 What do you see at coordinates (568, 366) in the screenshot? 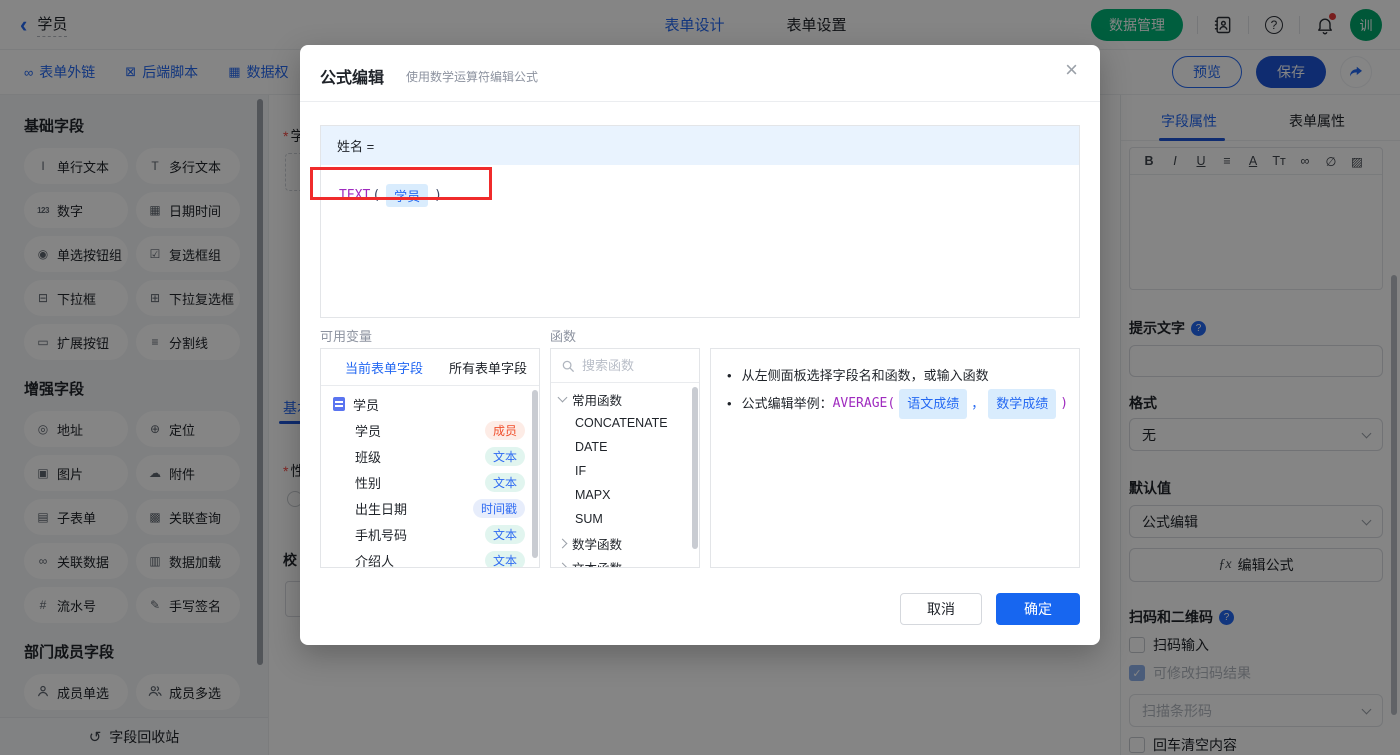
I see `search-icon` at bounding box center [568, 366].